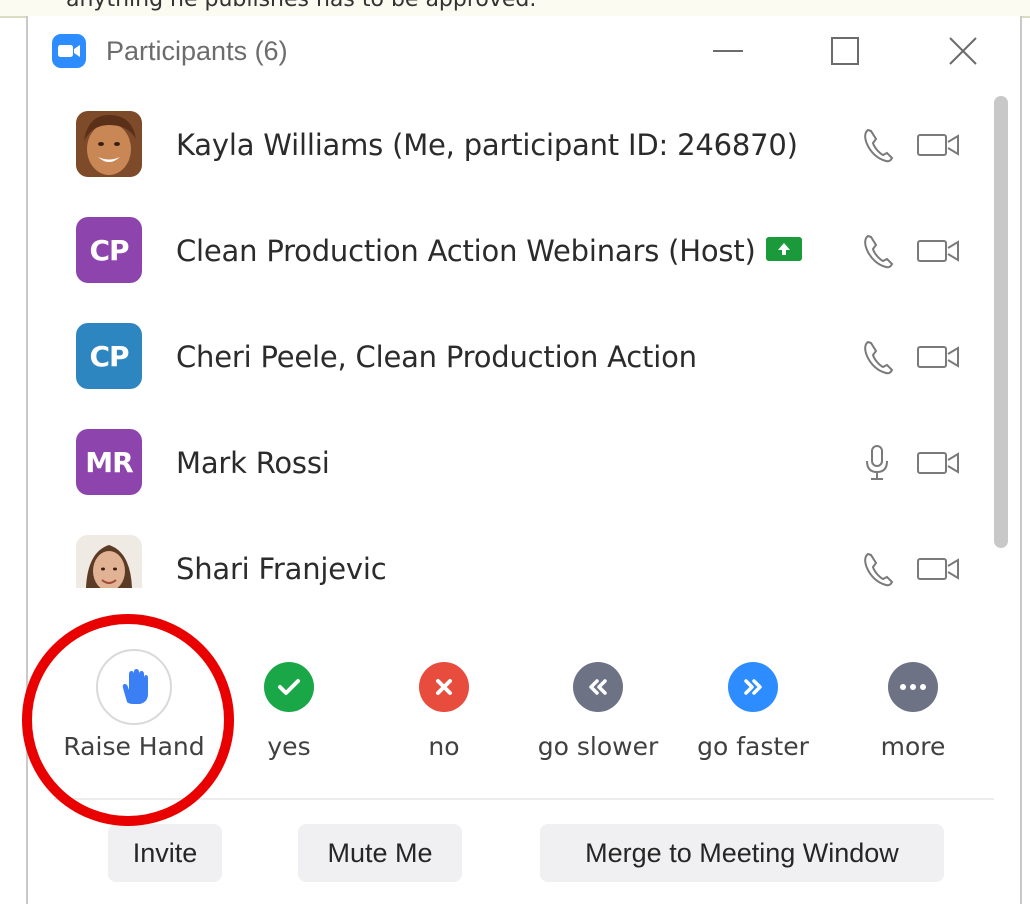 This screenshot has width=1030, height=904. What do you see at coordinates (253, 463) in the screenshot?
I see `participant-name: Mark Rossi` at bounding box center [253, 463].